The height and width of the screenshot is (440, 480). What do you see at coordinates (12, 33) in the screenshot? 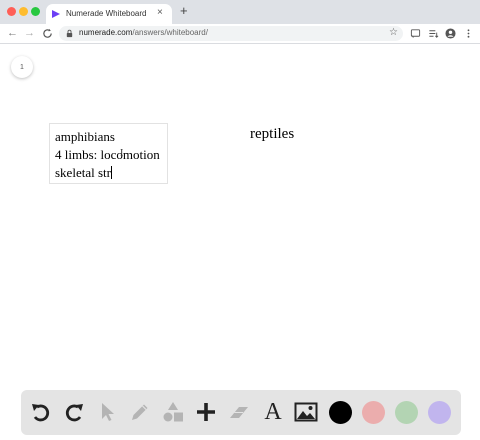
I see `back-button: ←` at bounding box center [12, 33].